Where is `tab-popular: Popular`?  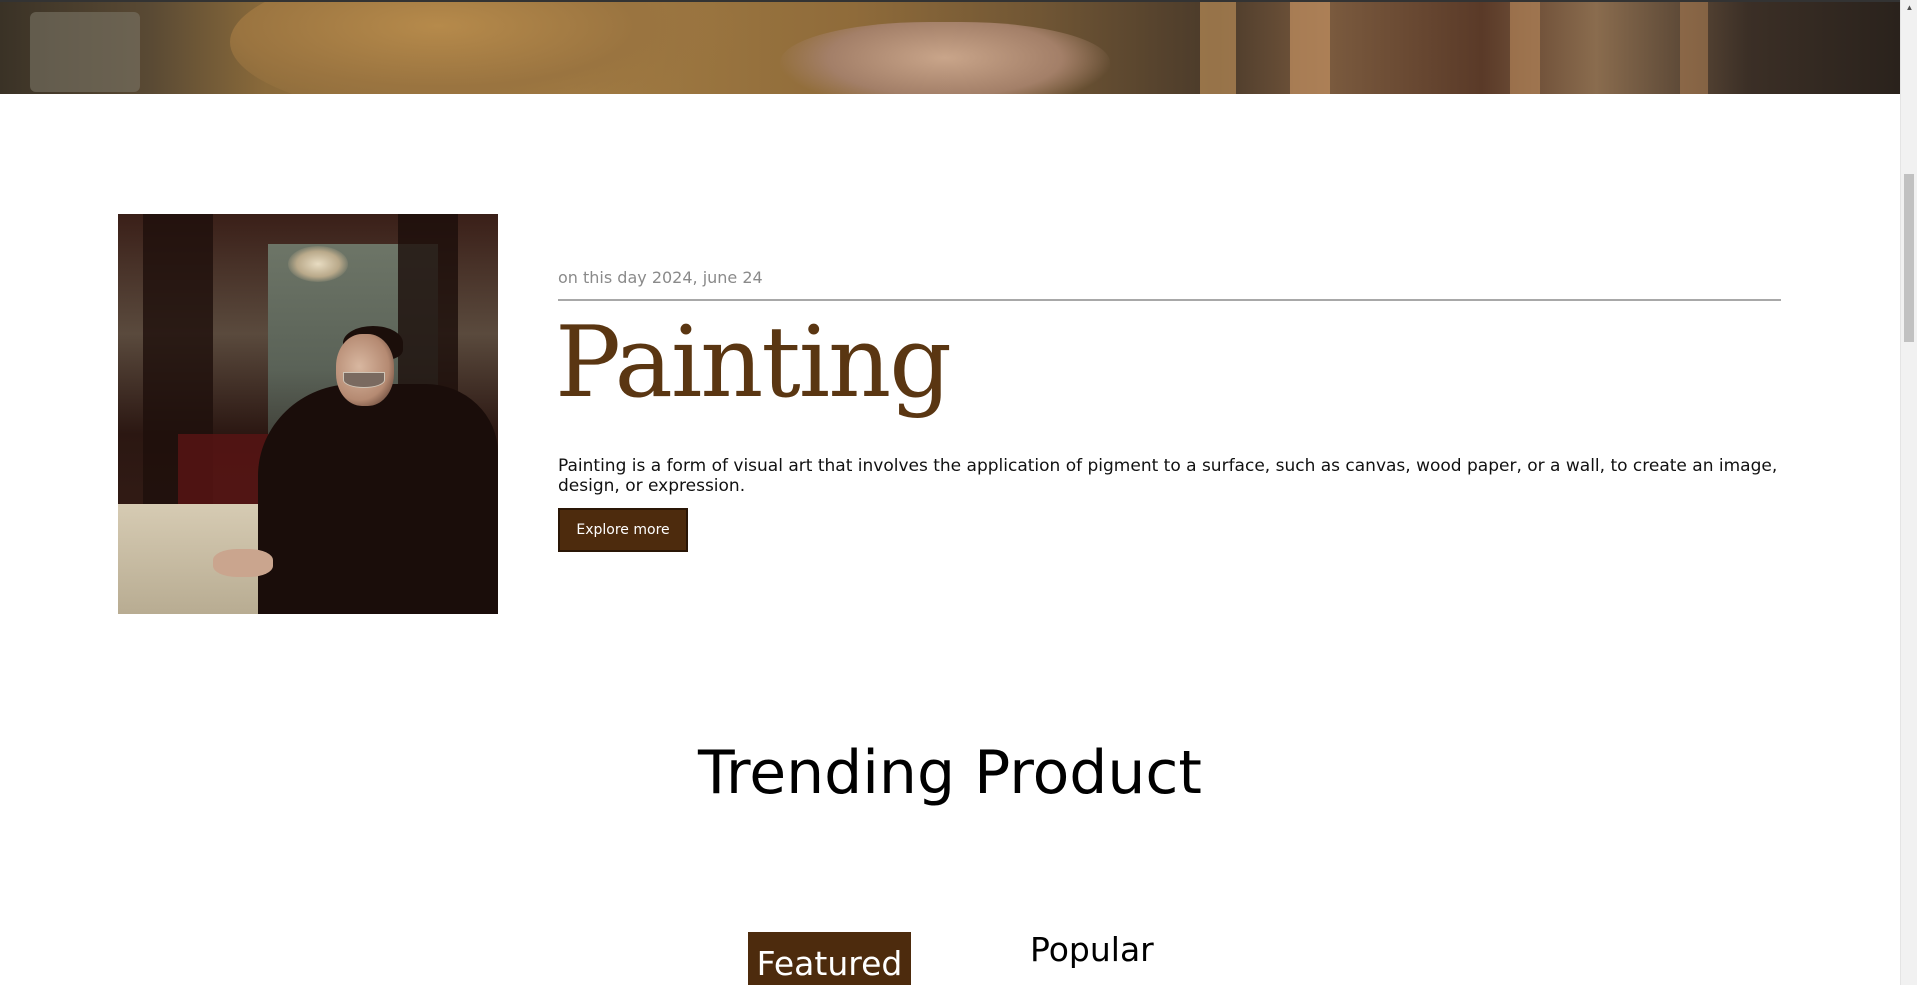 tab-popular: Popular is located at coordinates (1092, 949).